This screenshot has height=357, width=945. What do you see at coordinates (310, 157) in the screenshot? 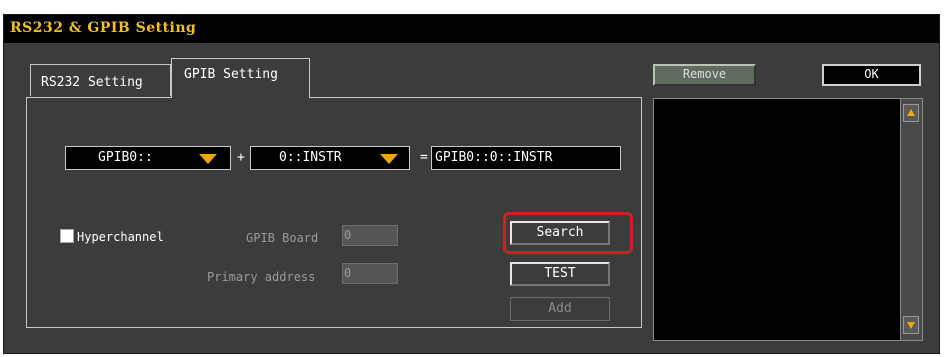
I see `gpib-address-select-value: 0::INSTR` at bounding box center [310, 157].